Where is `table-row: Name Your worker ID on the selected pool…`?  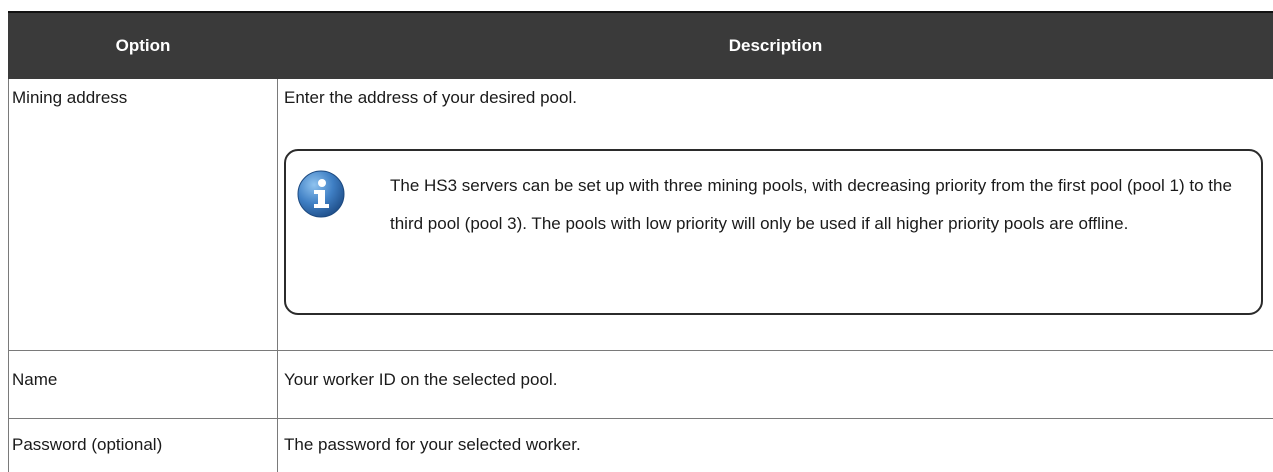
table-row: Name Your worker ID on the selected pool… is located at coordinates (640, 385).